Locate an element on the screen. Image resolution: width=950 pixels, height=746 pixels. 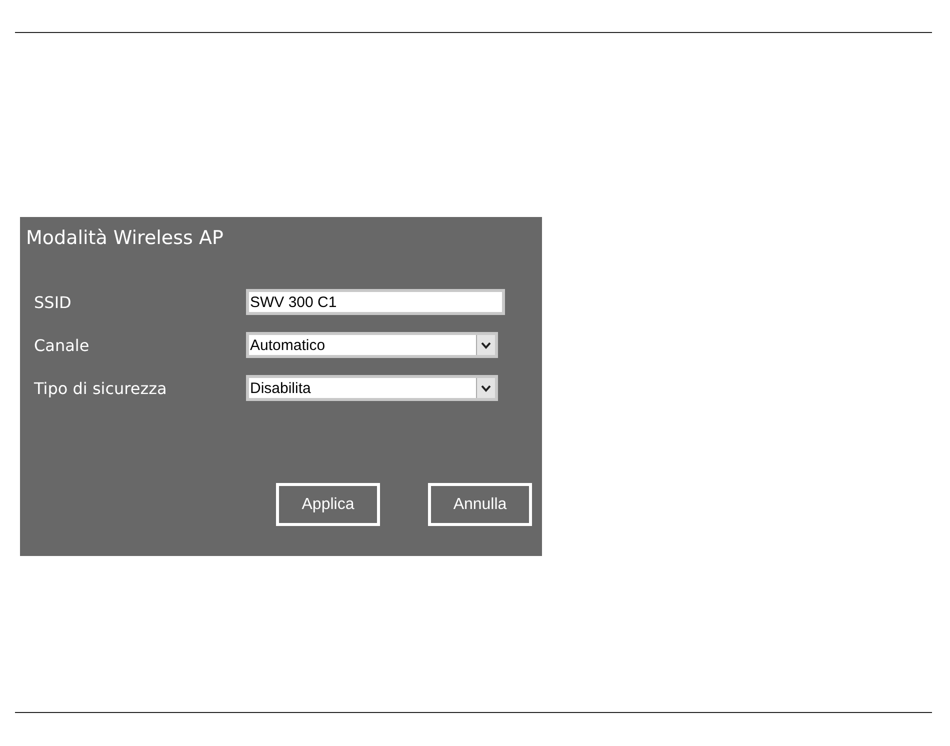
dropdown: Automatico is located at coordinates (372, 345).